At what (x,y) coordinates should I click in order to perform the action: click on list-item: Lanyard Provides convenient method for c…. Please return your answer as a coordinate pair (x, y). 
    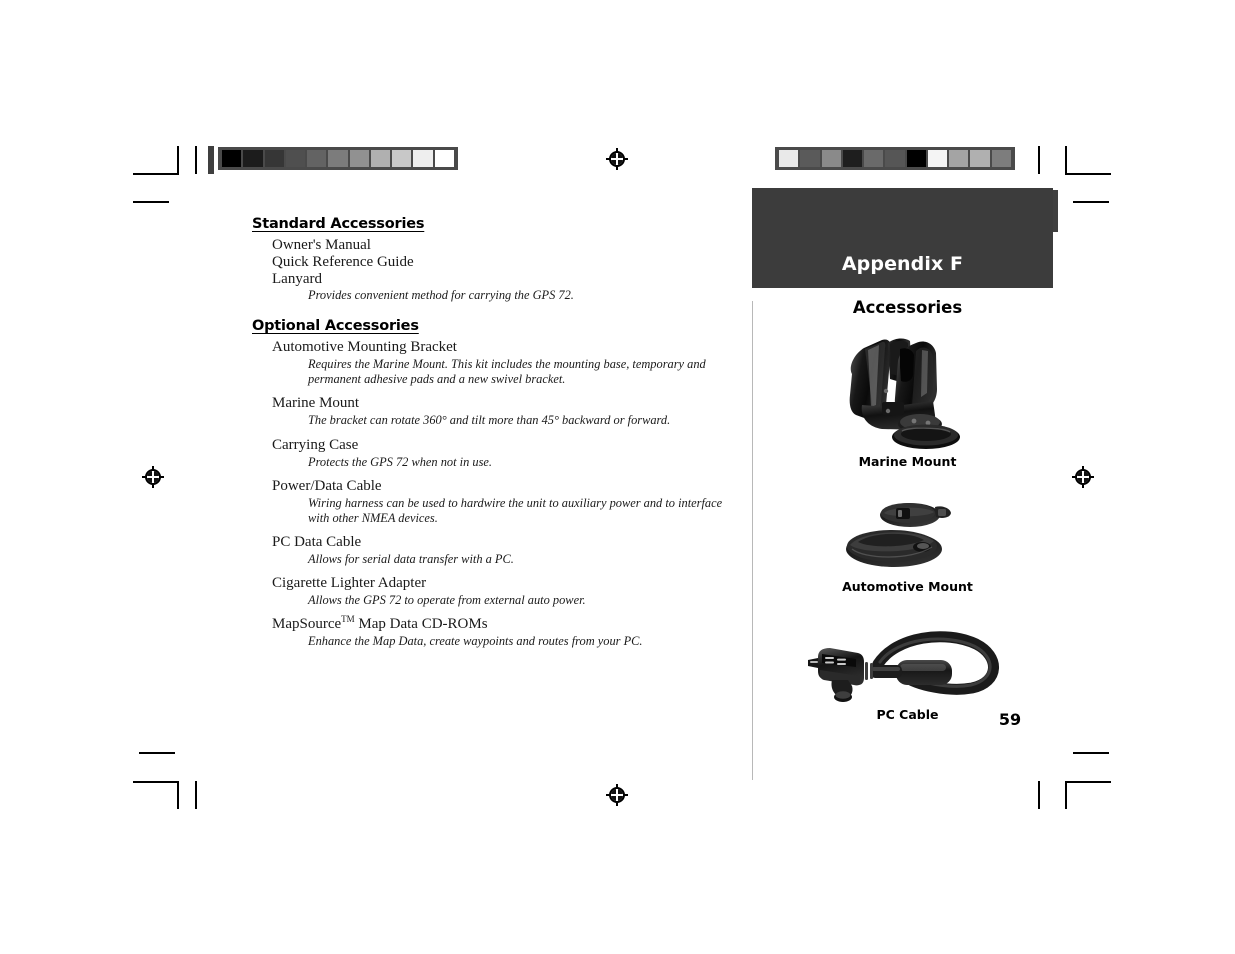
    Looking at the image, I should click on (498, 286).